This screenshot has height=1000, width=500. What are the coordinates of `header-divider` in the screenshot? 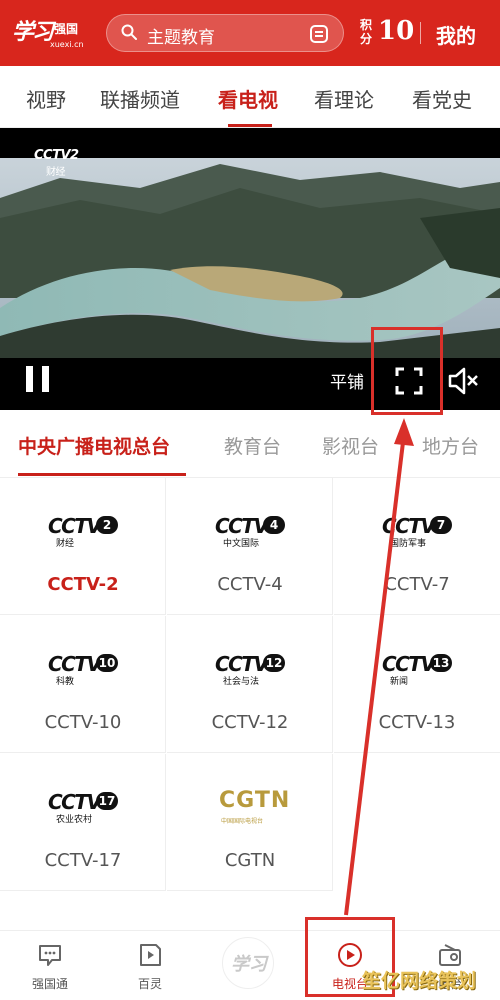 It's located at (420, 33).